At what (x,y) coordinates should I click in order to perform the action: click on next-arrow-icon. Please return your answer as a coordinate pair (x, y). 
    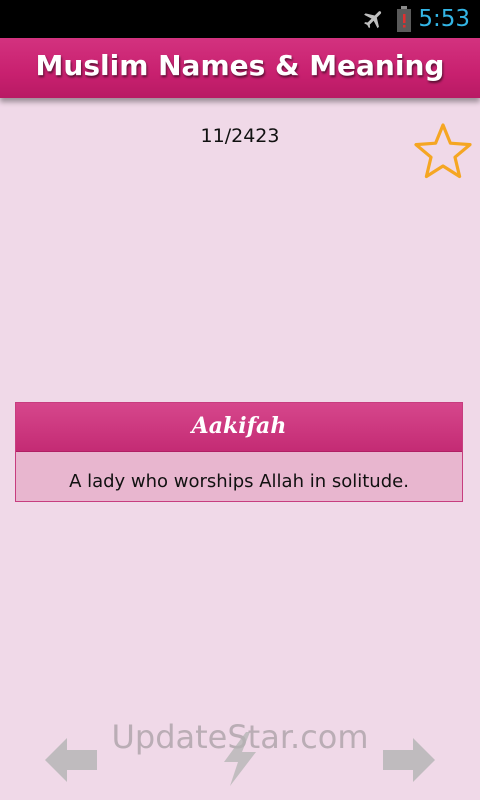
    Looking at the image, I should click on (409, 760).